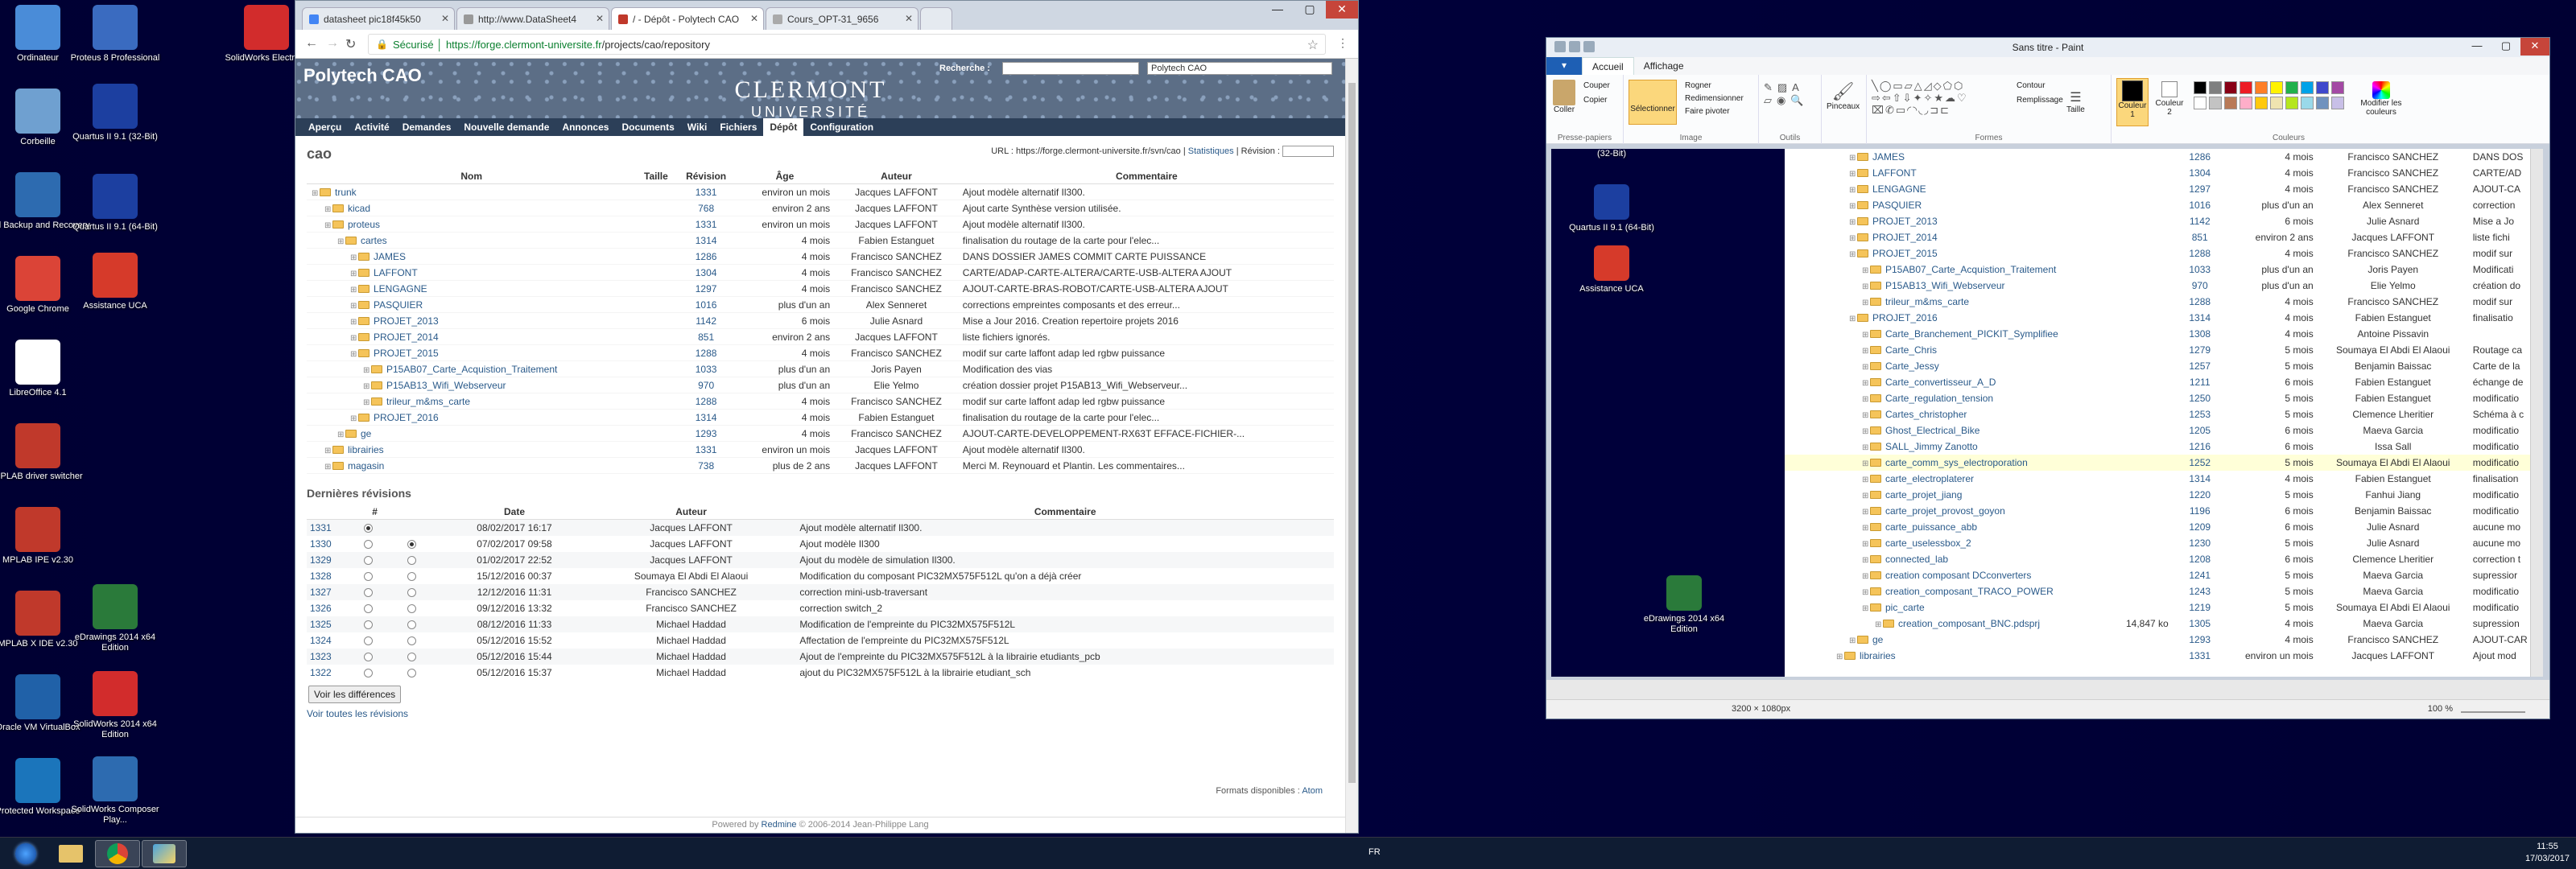 The image size is (2576, 869). I want to click on revision-link: 1325, so click(321, 624).